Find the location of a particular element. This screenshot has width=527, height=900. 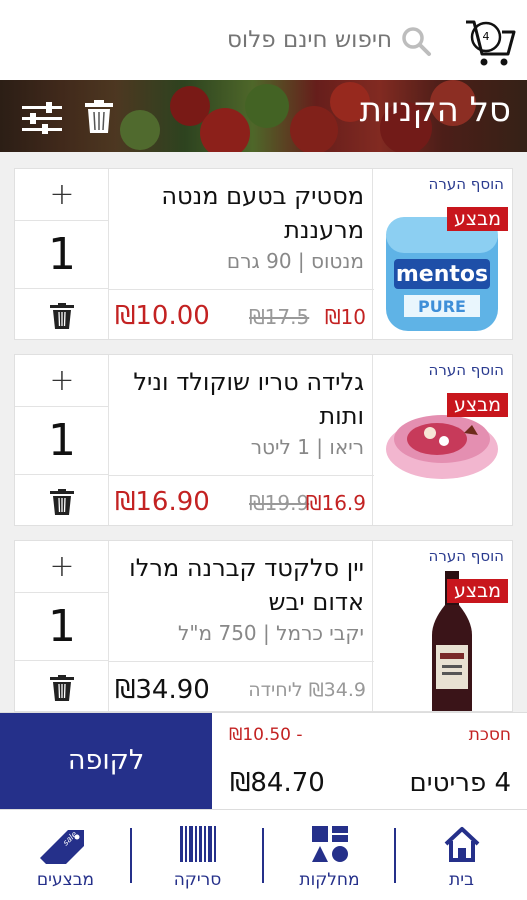

svg-text: mentos is located at coordinates (442, 274).